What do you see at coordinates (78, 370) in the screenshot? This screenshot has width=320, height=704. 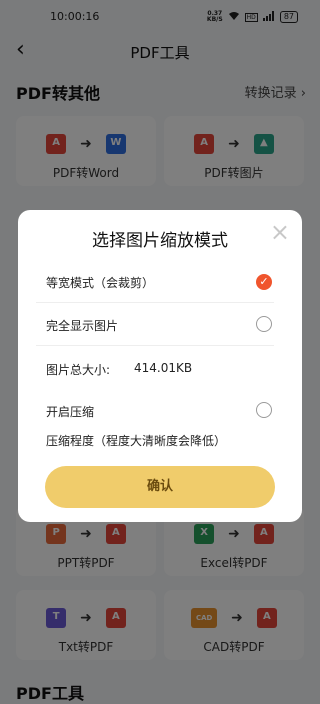 I see `total-size-label: 图片总大小:` at bounding box center [78, 370].